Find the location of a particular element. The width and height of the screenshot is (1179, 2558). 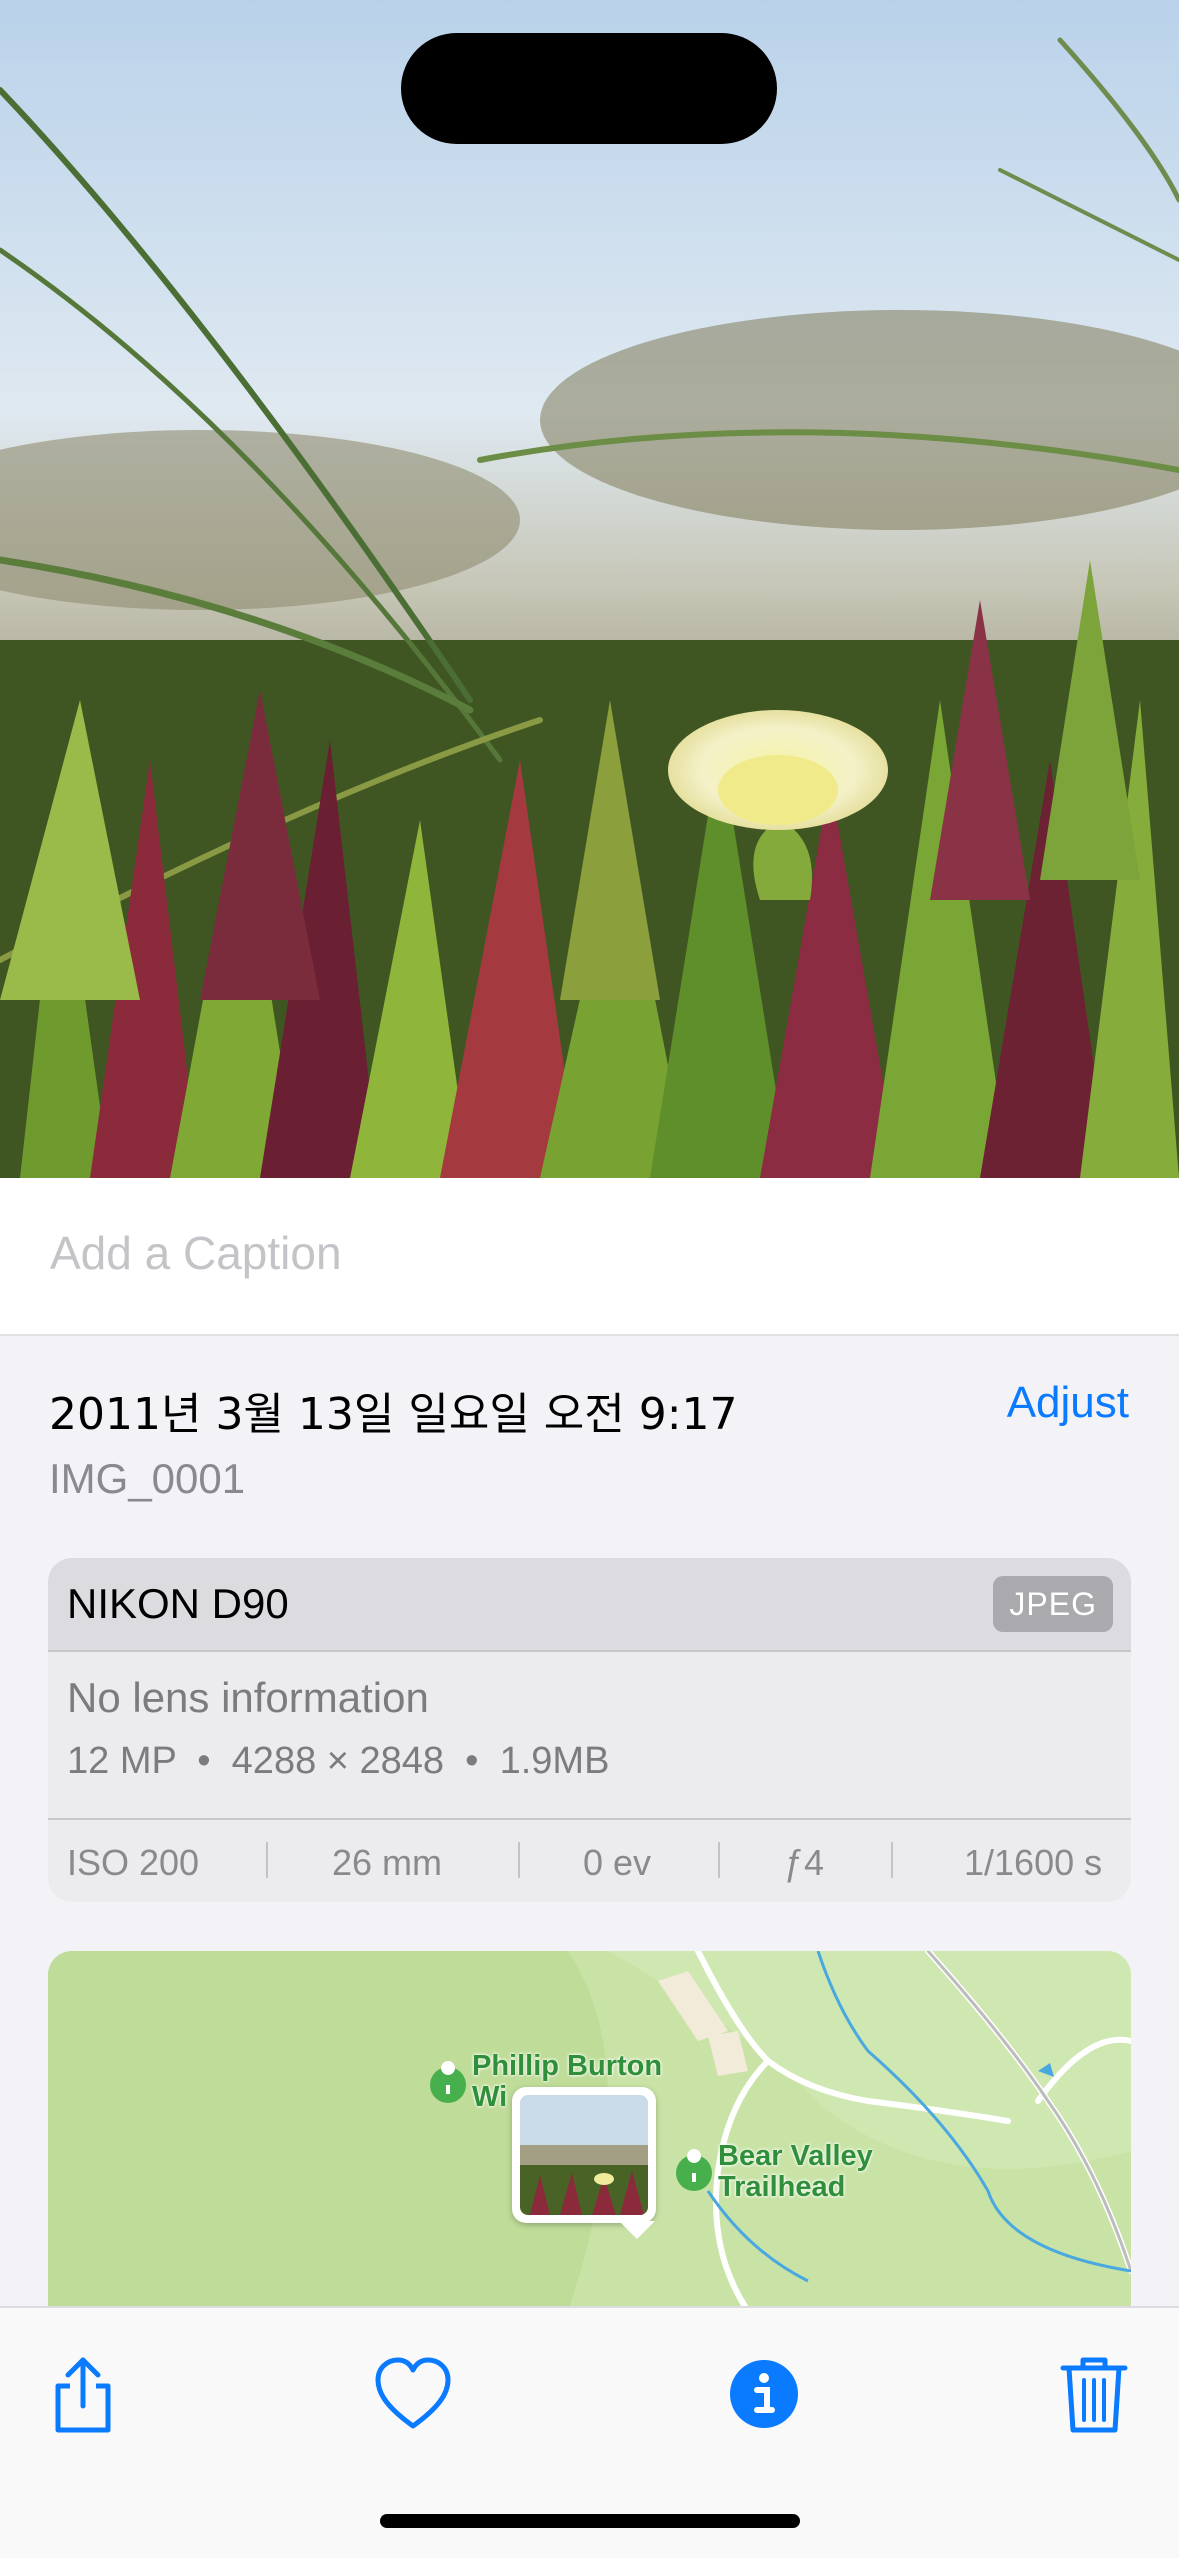

camera-model: NIKON D90 is located at coordinates (178, 1603).